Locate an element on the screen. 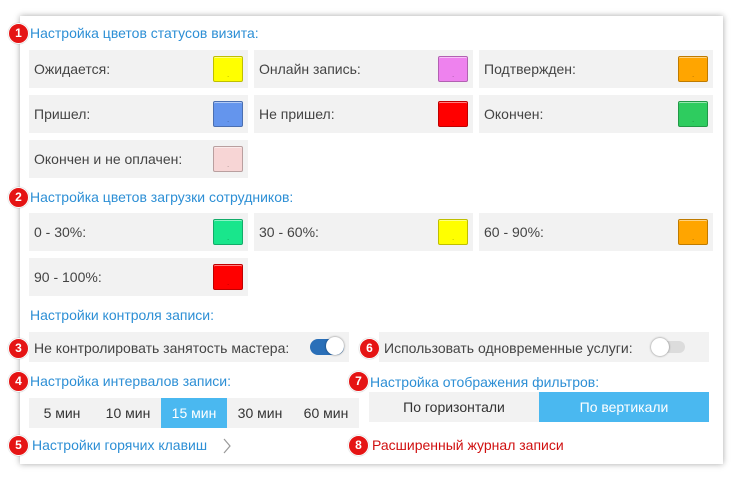  load-color-row-60-90: 60 - 90%: . is located at coordinates (596, 232).